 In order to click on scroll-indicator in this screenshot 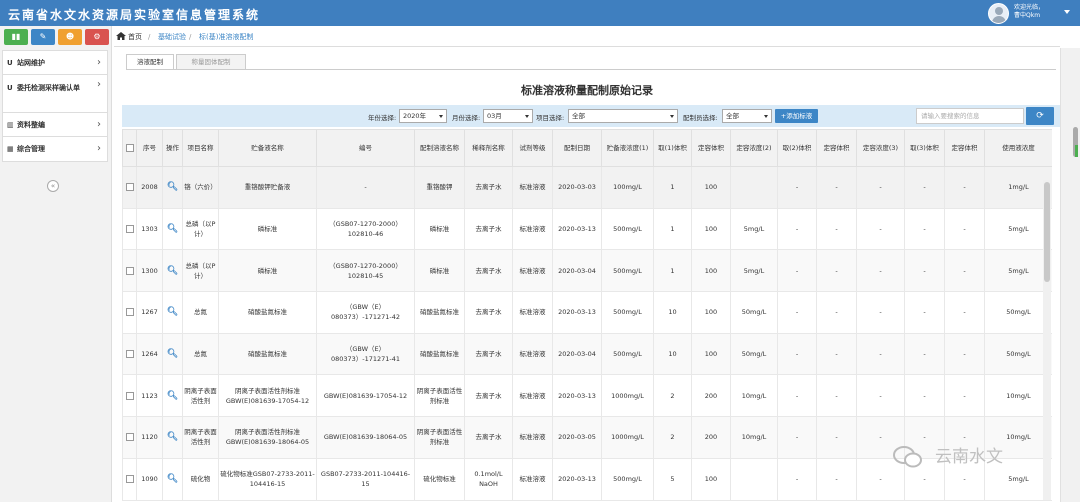, I will do `click(1076, 151)`.